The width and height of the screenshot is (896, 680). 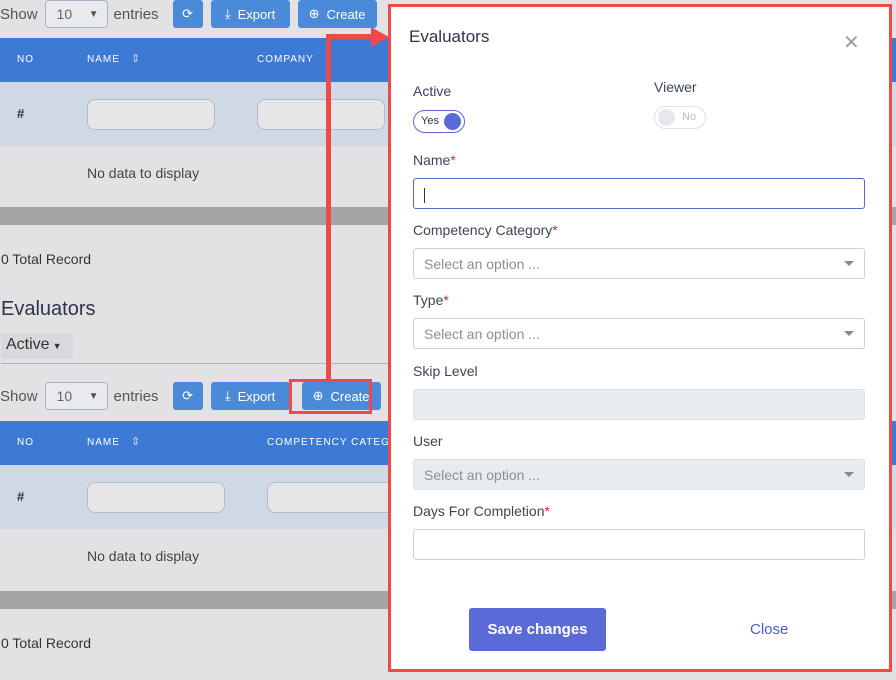 I want to click on create-label: Create, so click(x=346, y=14).